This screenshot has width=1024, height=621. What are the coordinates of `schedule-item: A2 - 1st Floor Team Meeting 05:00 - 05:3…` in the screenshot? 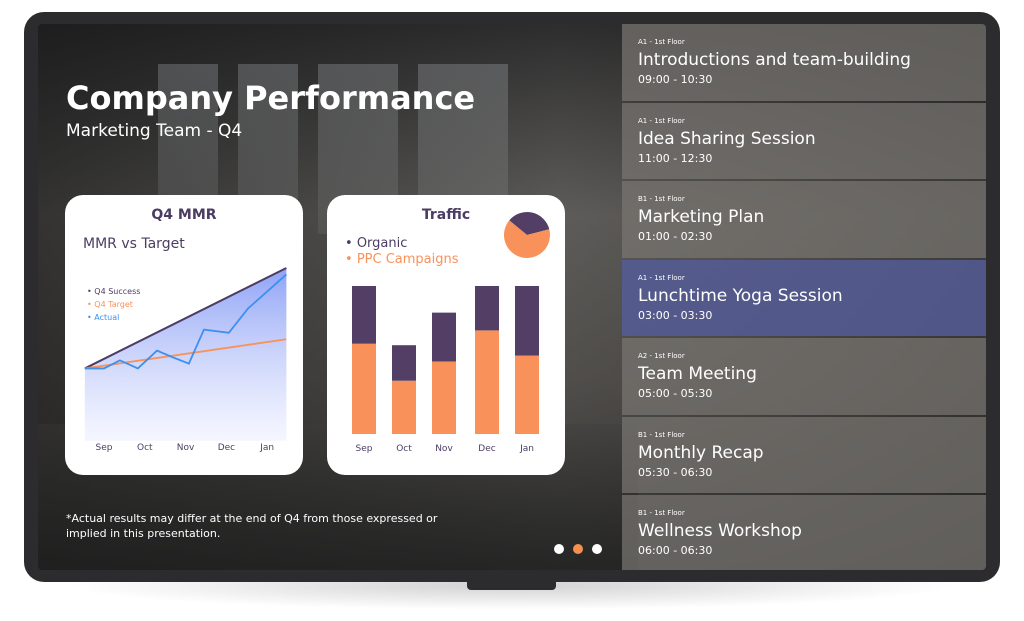 It's located at (804, 376).